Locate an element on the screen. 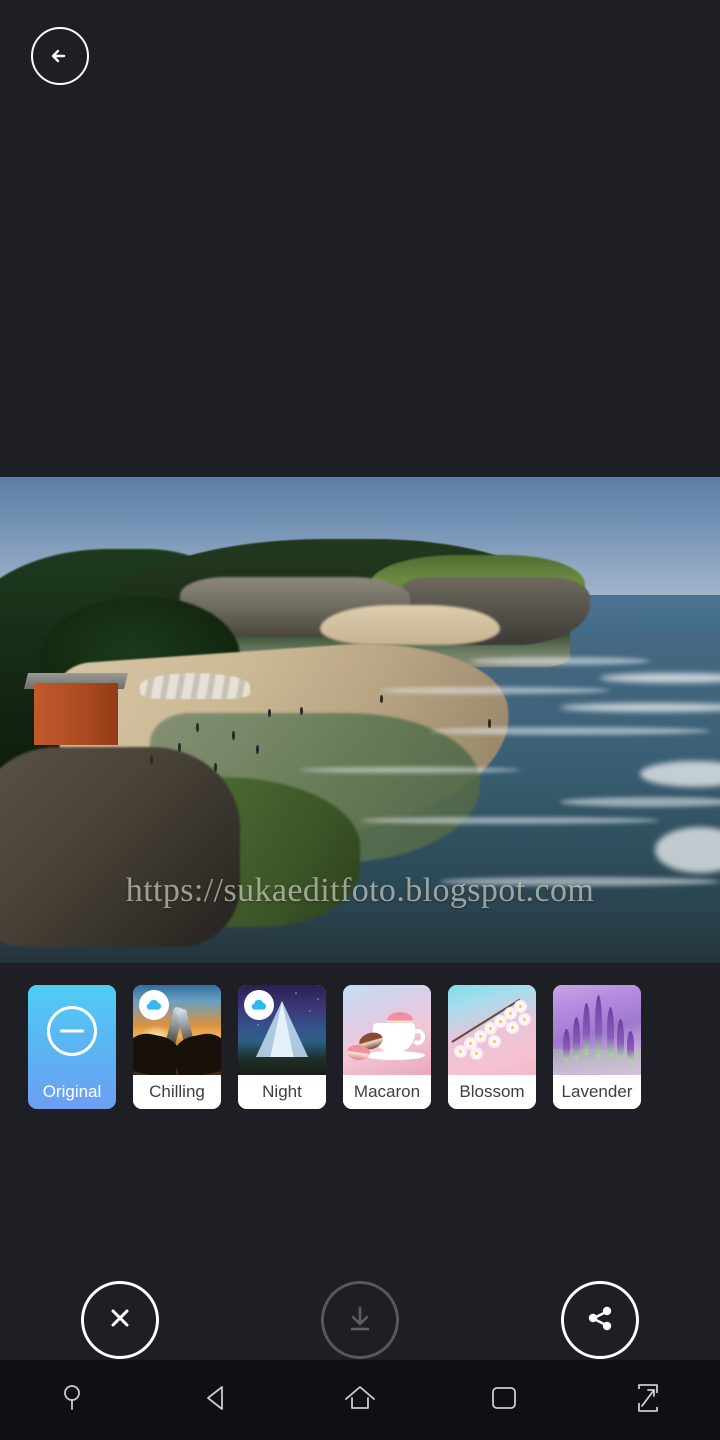 The width and height of the screenshot is (720, 1440). assistant-button is located at coordinates (72, 1400).